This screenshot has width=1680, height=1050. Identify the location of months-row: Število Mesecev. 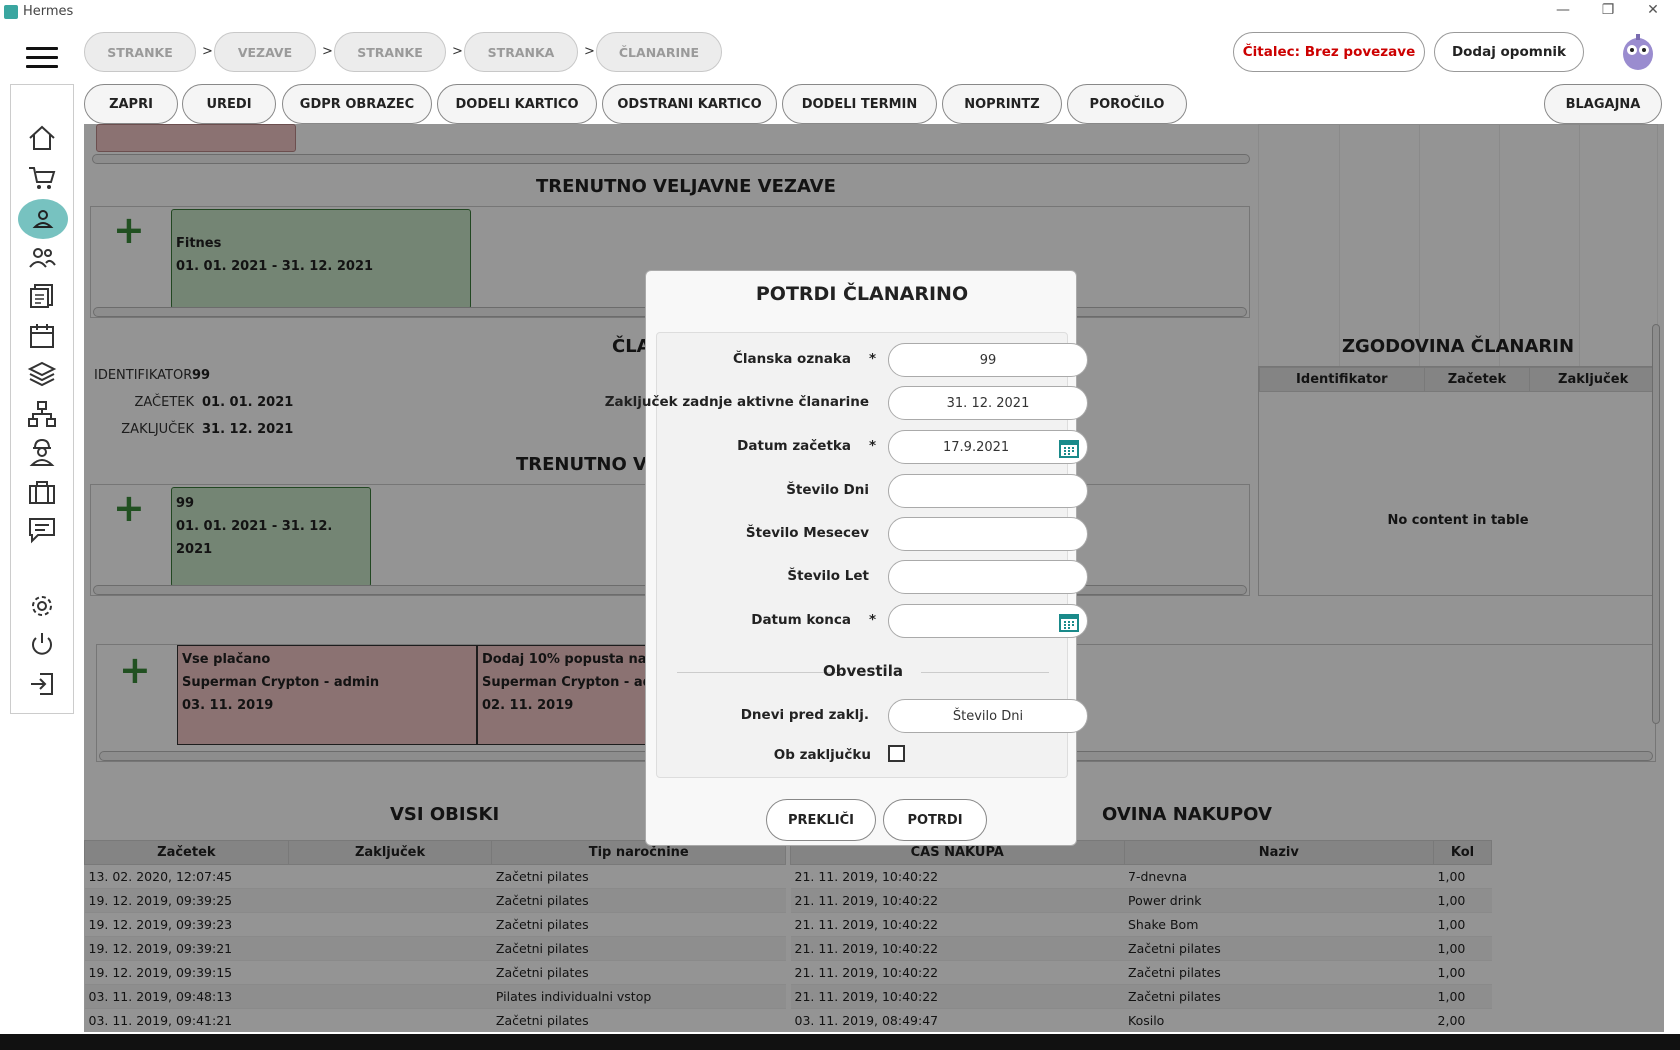
(872, 534).